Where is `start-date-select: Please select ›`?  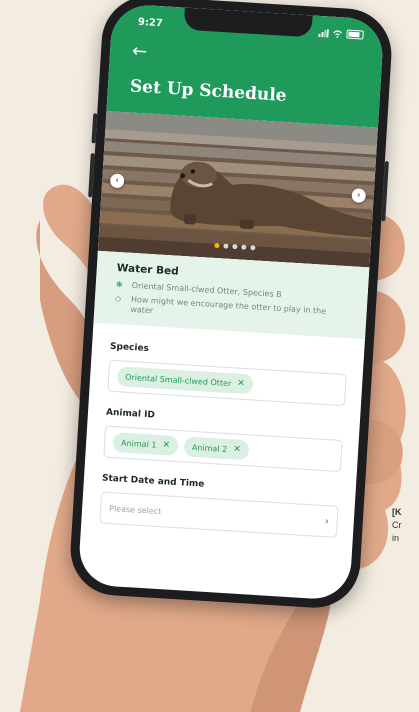
start-date-select: Please select › is located at coordinates (219, 514).